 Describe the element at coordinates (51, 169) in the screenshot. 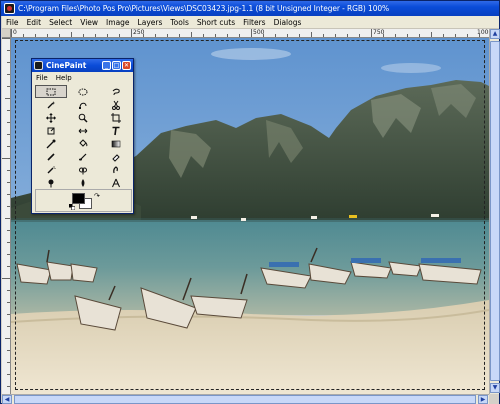

I see `airbrush-icon` at that location.